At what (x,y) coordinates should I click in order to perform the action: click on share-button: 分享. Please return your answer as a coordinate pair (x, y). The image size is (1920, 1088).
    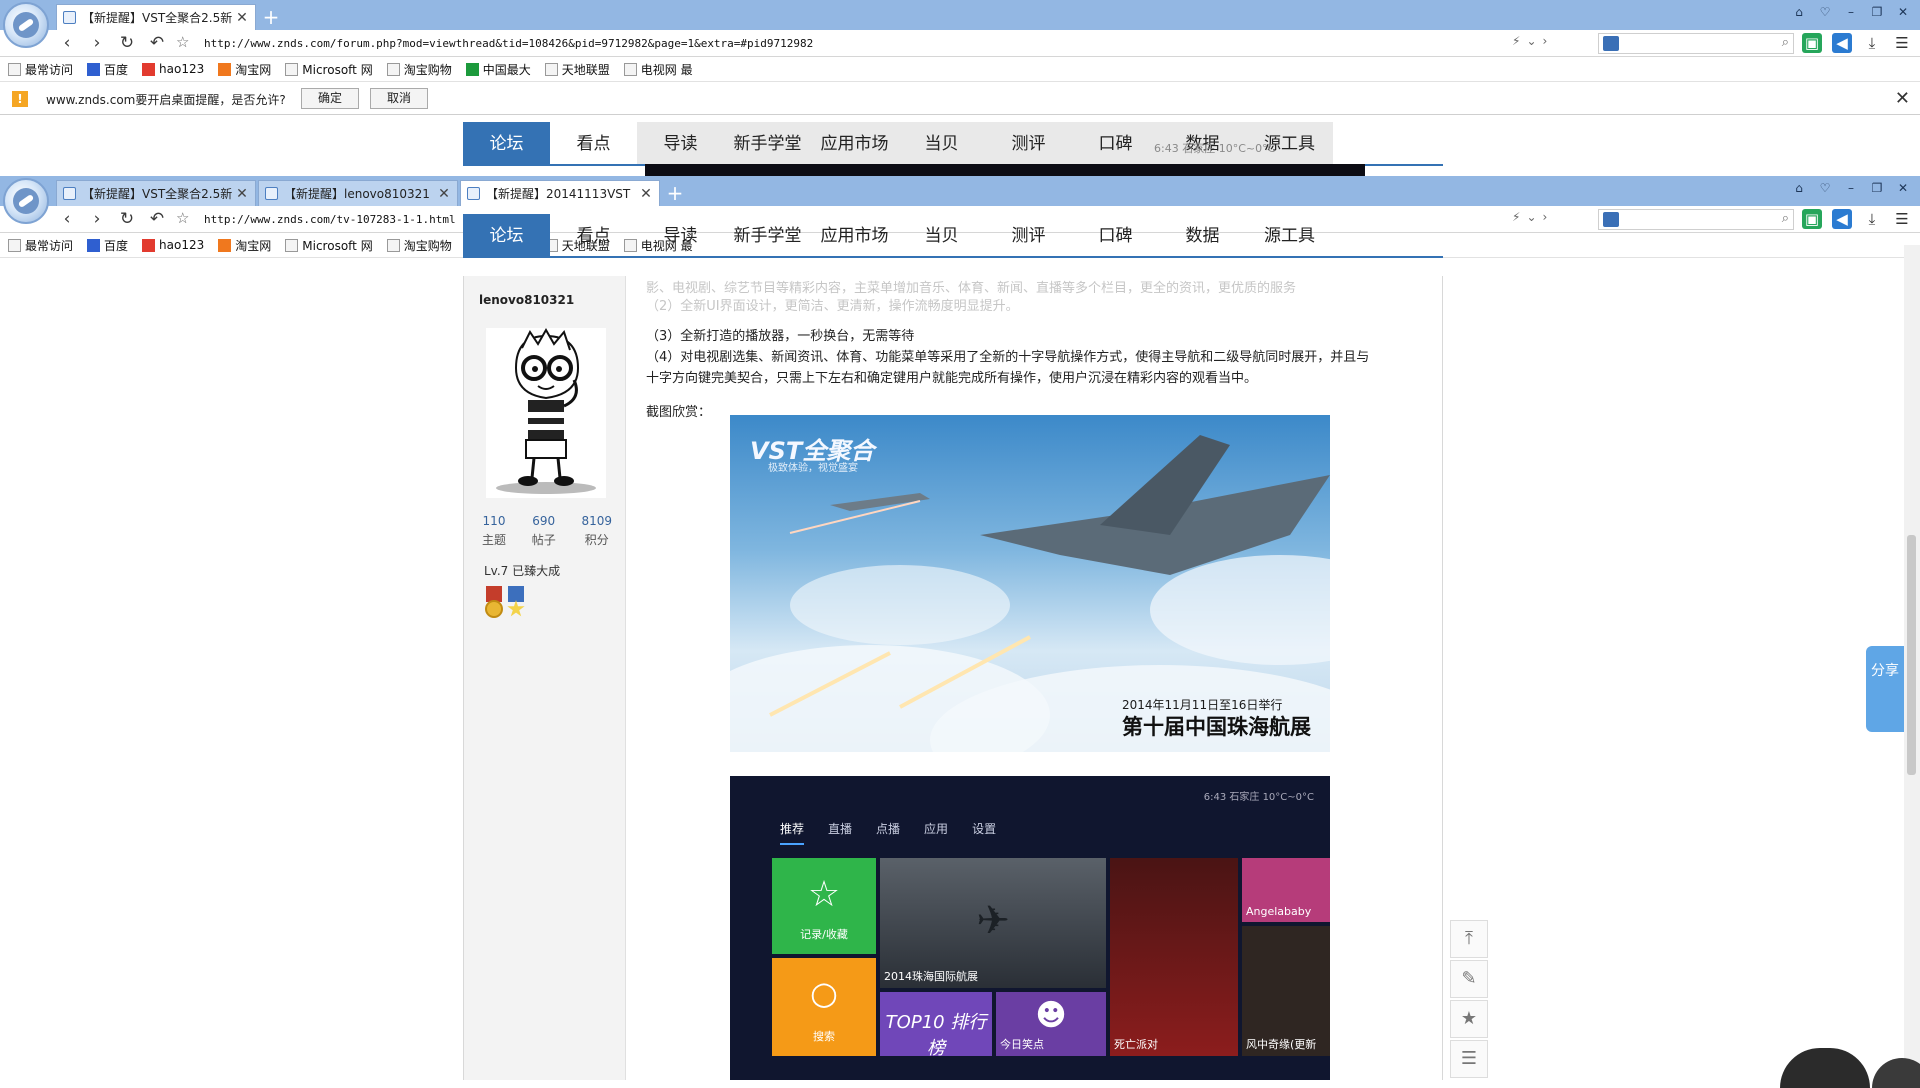
    Looking at the image, I should click on (1885, 689).